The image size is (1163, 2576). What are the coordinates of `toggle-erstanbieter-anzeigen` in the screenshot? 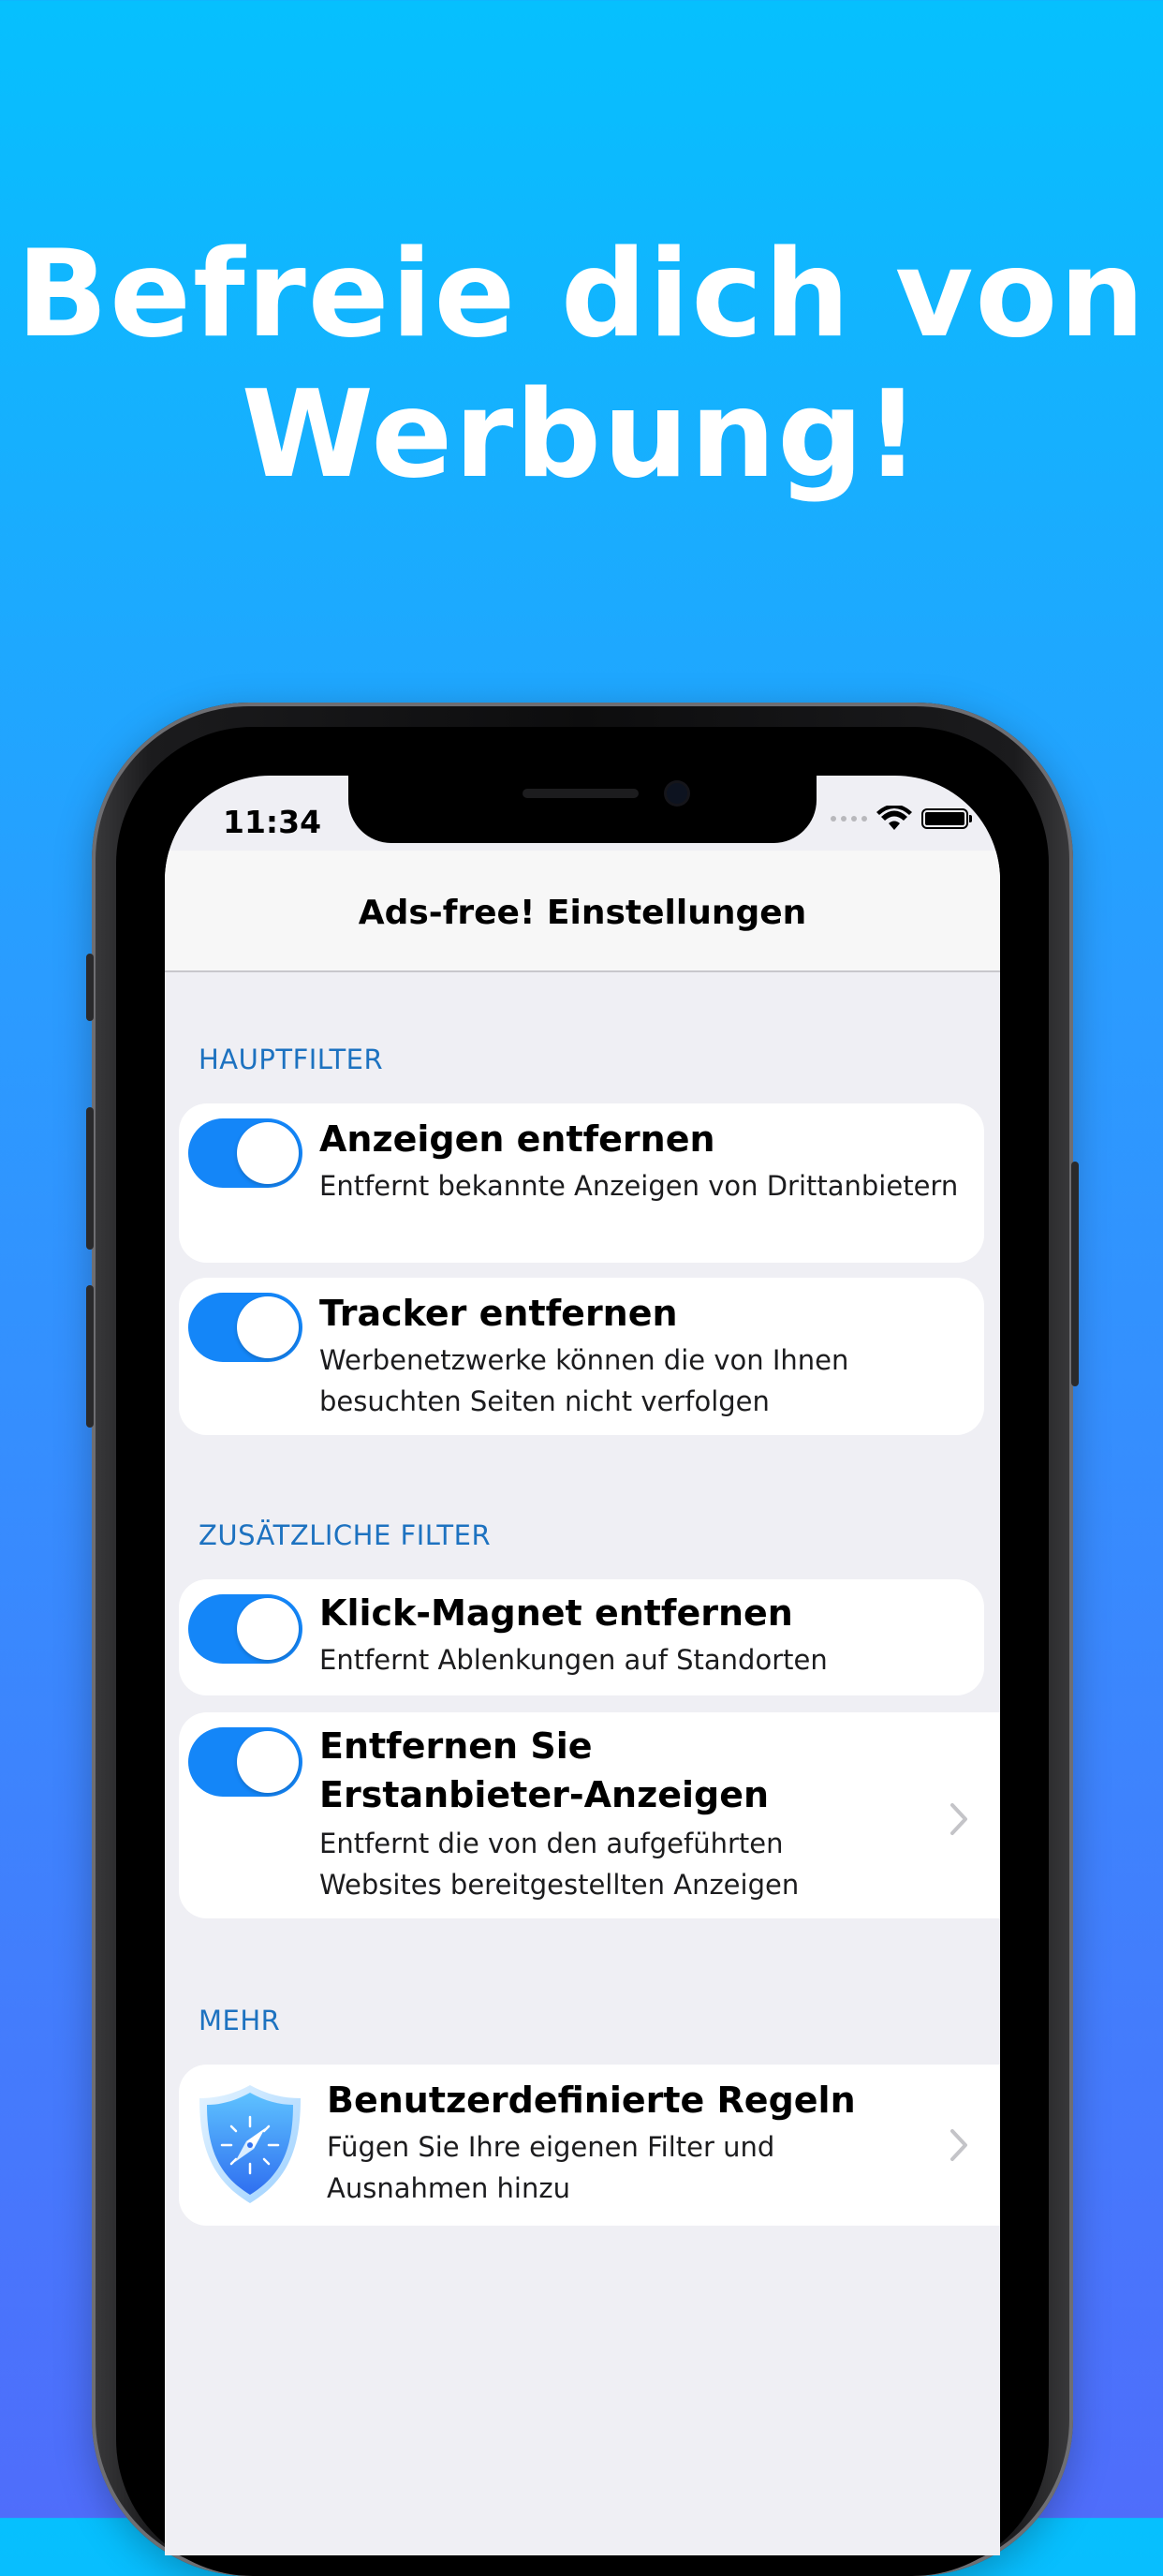 It's located at (245, 1762).